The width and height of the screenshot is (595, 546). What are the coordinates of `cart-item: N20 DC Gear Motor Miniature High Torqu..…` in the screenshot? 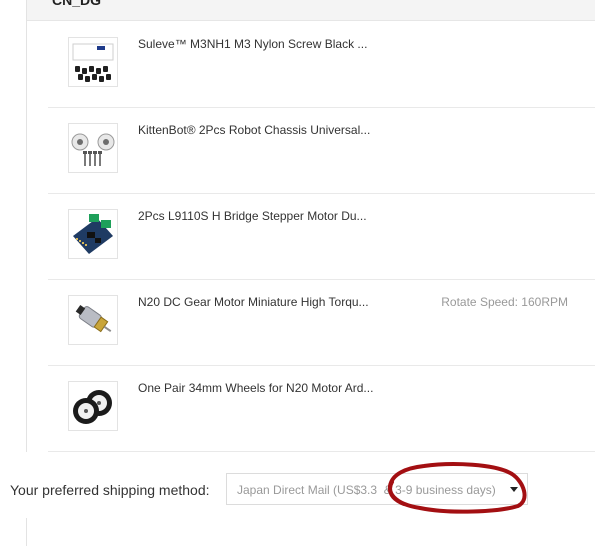 It's located at (321, 322).